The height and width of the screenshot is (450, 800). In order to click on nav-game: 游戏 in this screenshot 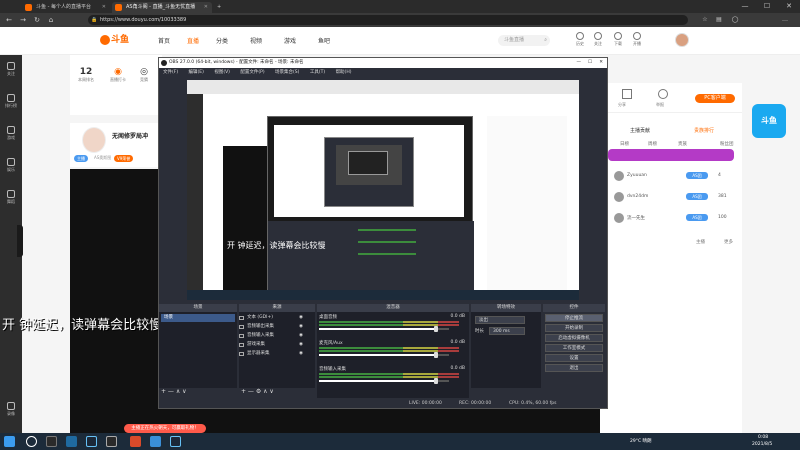, I will do `click(290, 40)`.